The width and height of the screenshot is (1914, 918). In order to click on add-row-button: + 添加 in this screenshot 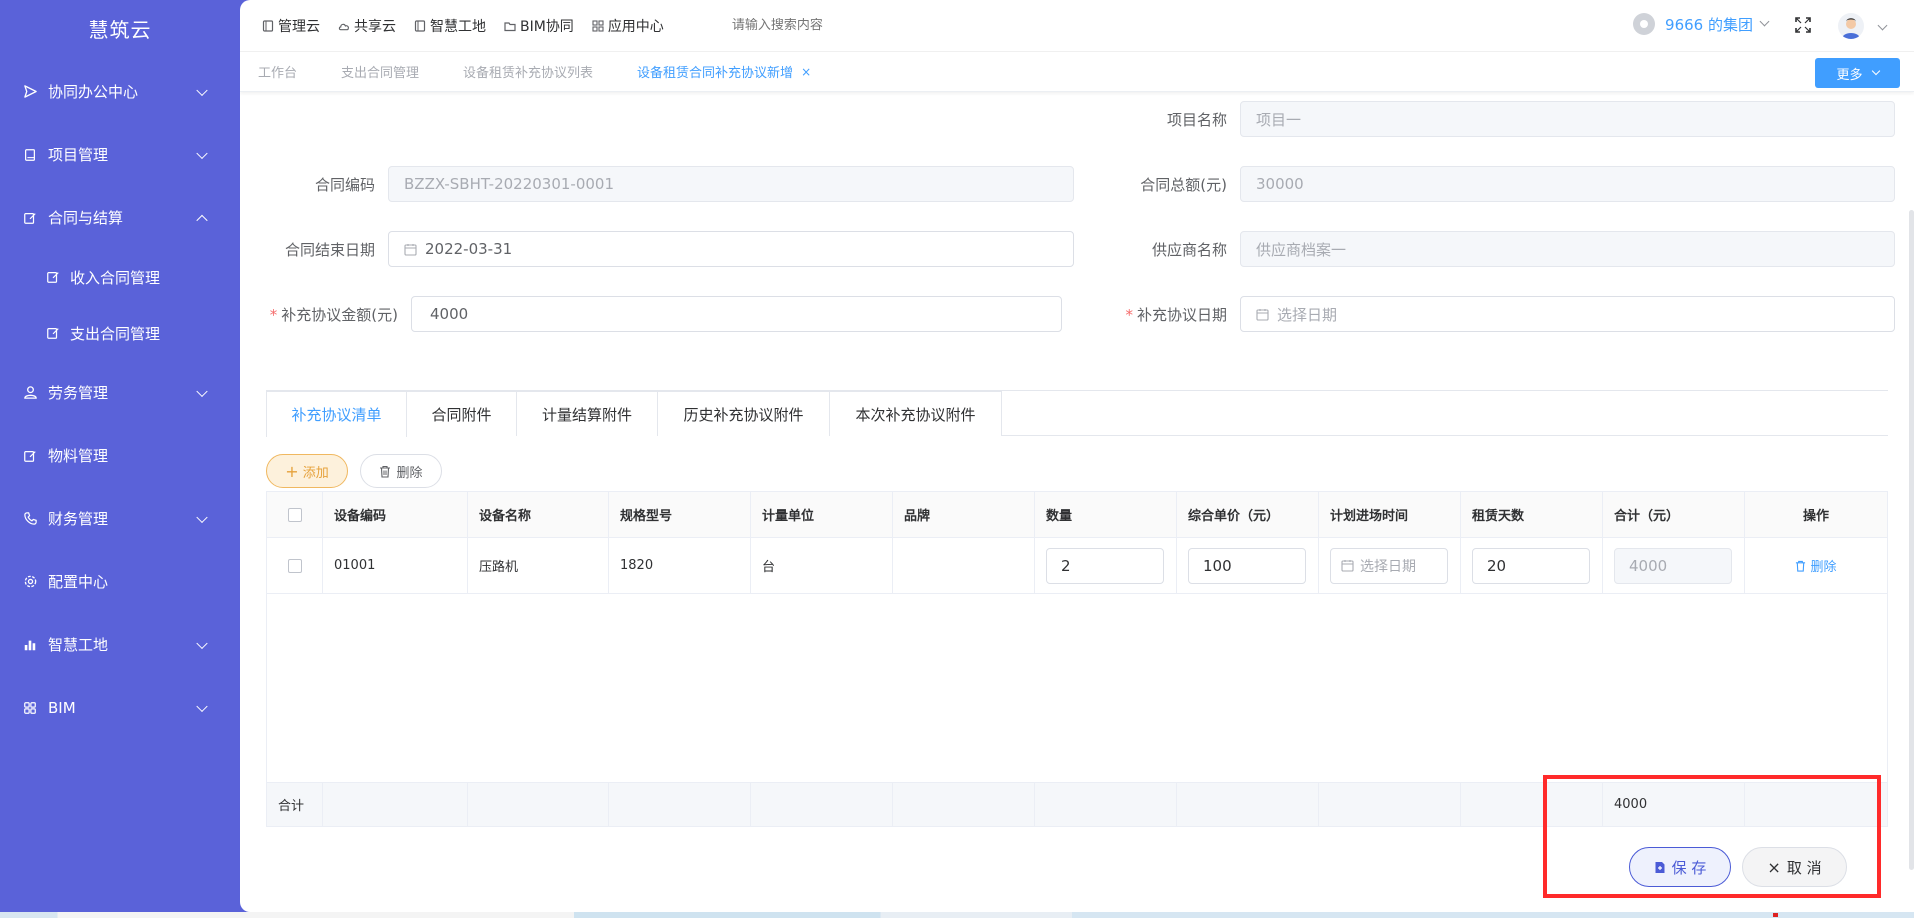, I will do `click(307, 471)`.